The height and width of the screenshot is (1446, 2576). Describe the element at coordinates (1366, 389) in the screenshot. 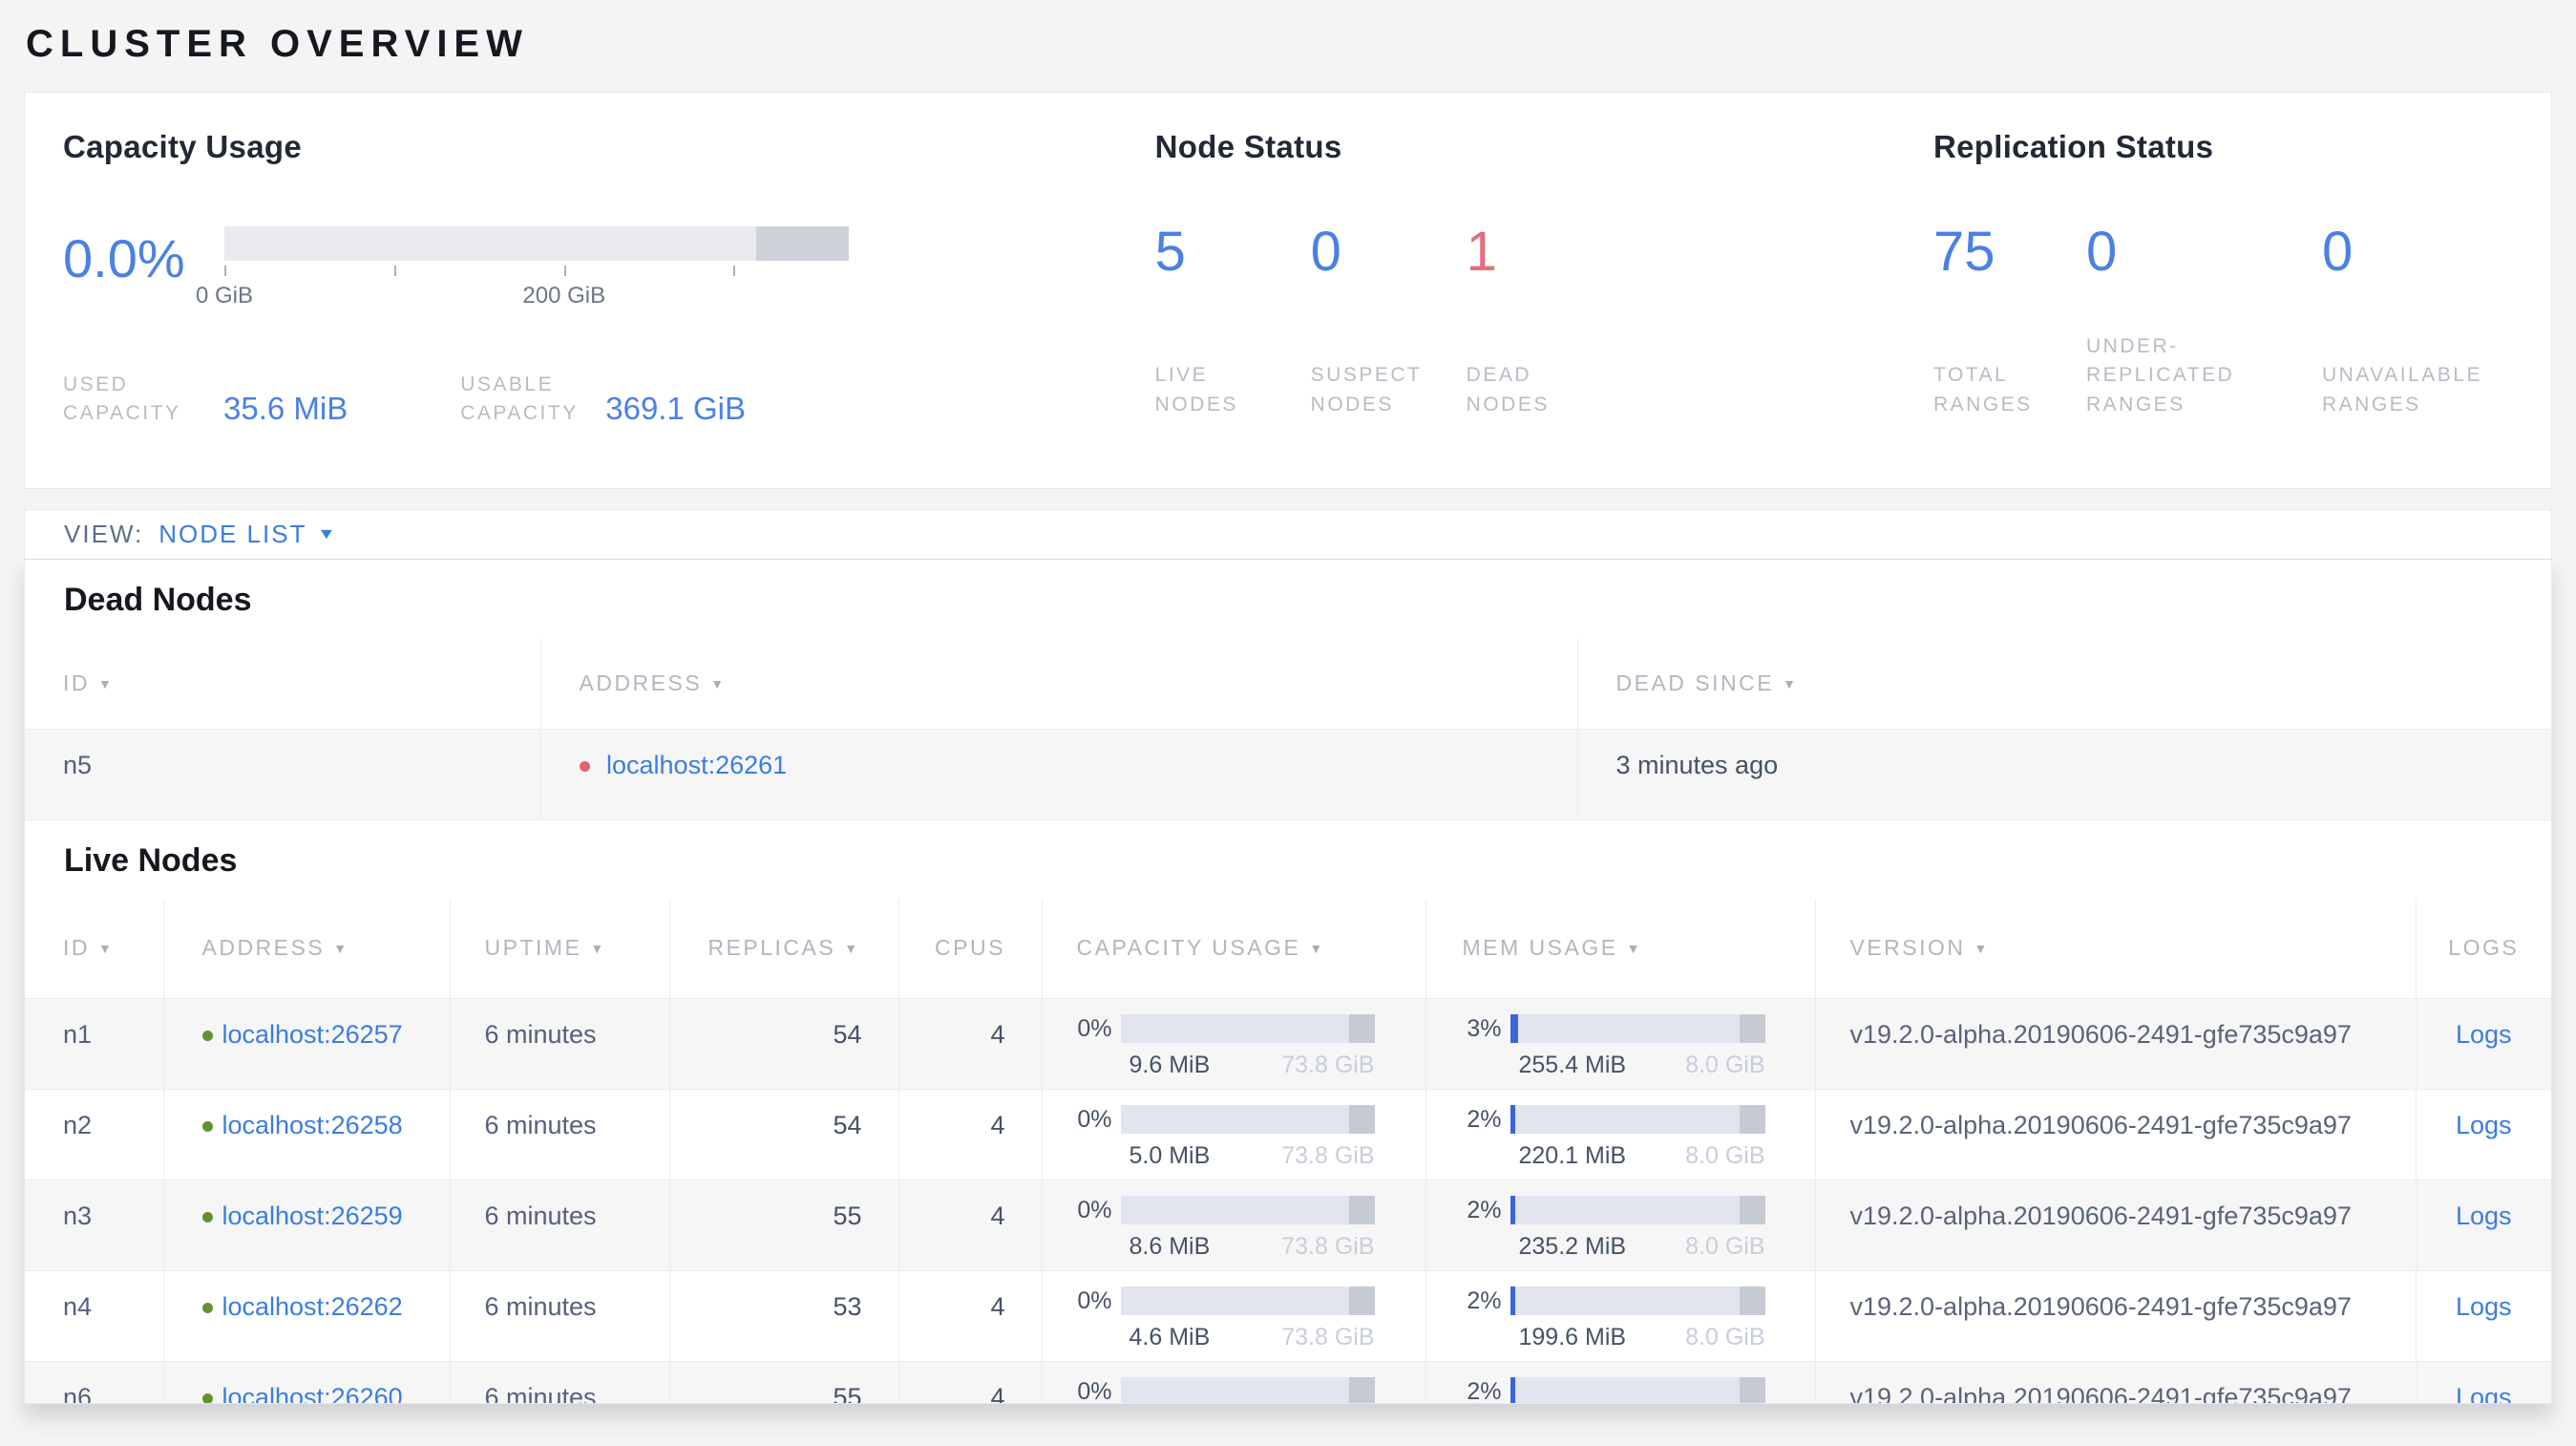

I see `suspect-nodes-label: SUSPECT NODES` at that location.